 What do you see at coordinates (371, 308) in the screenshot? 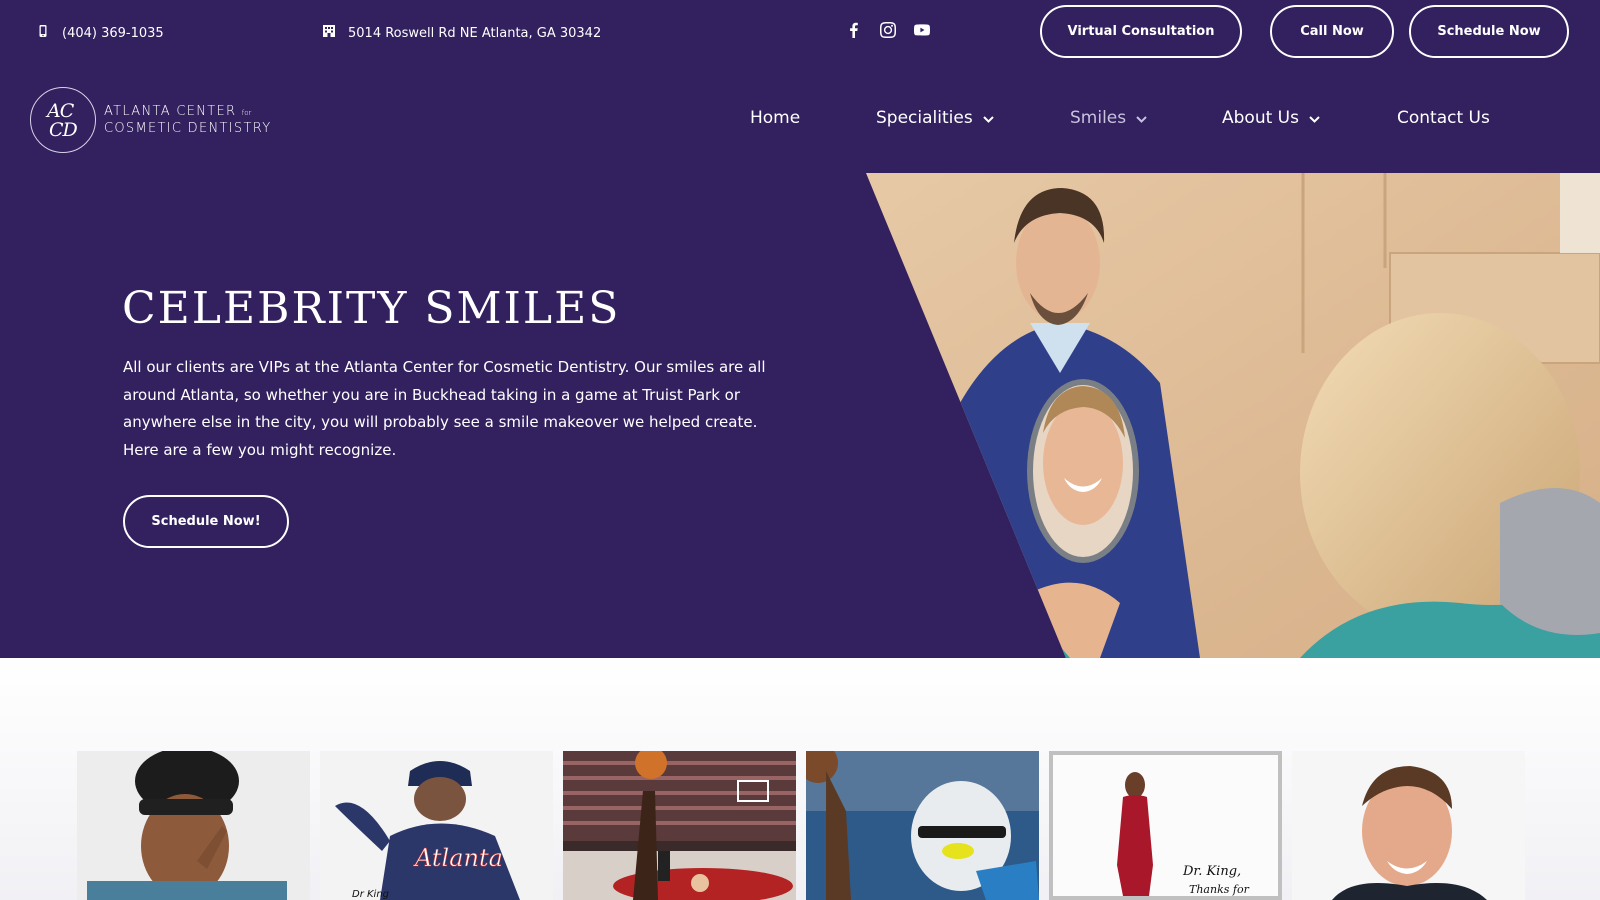
I see `page-title: CELEBRITY SMILES` at bounding box center [371, 308].